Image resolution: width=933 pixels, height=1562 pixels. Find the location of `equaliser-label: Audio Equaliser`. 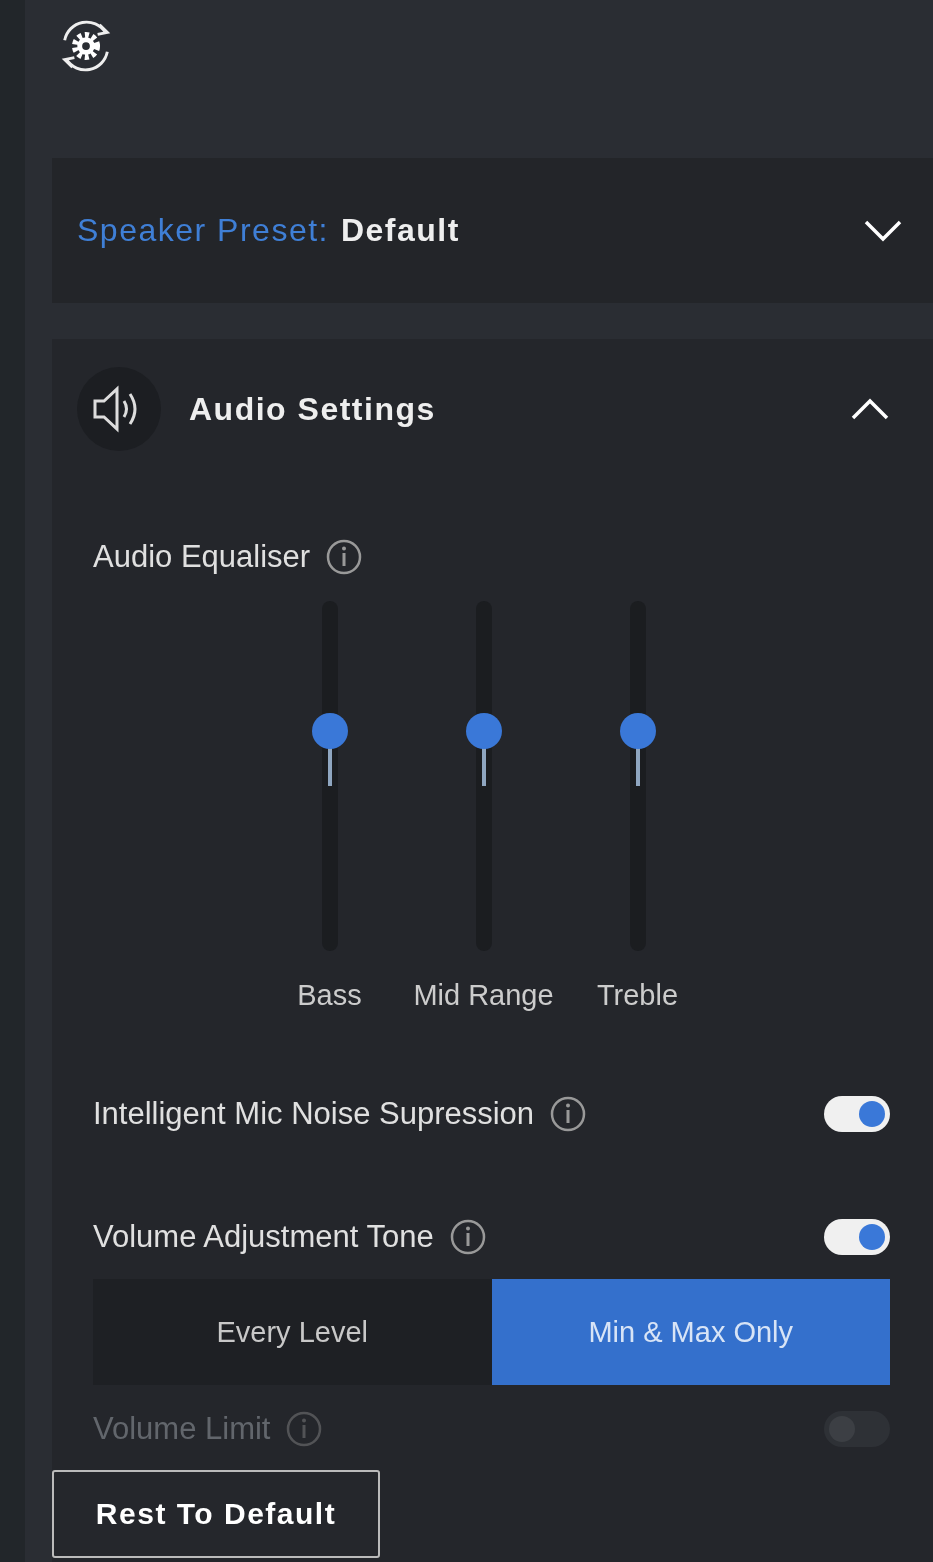

equaliser-label: Audio Equaliser is located at coordinates (202, 557).